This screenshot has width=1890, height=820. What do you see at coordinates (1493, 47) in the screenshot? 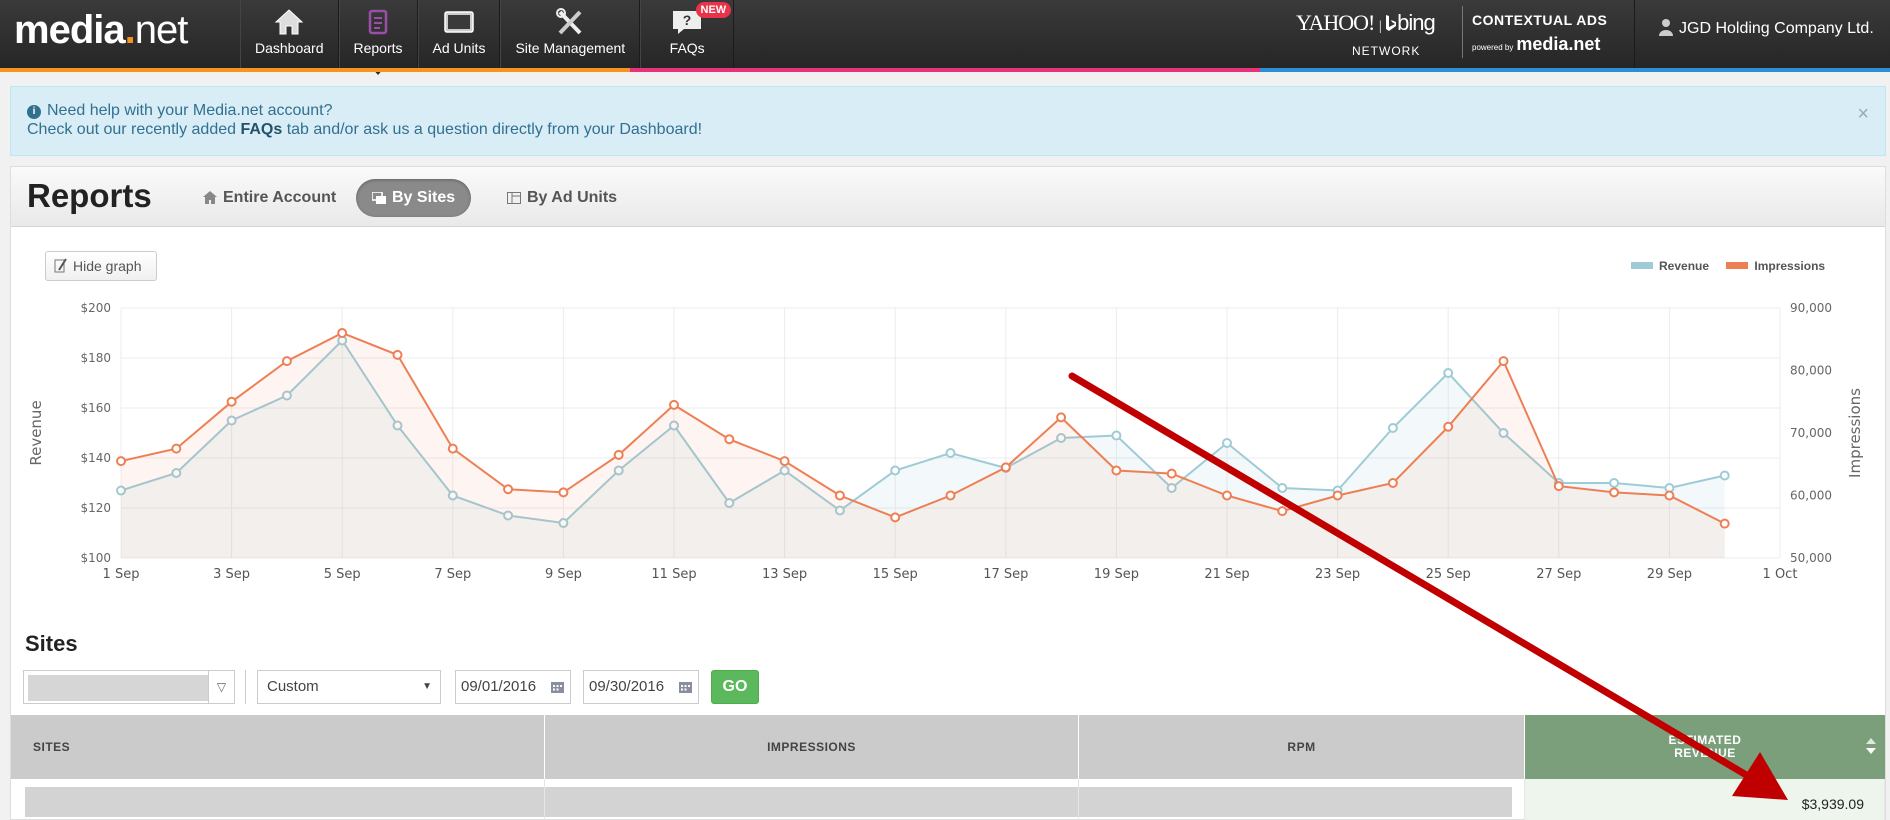
I see `powered-by-text: powered by` at bounding box center [1493, 47].